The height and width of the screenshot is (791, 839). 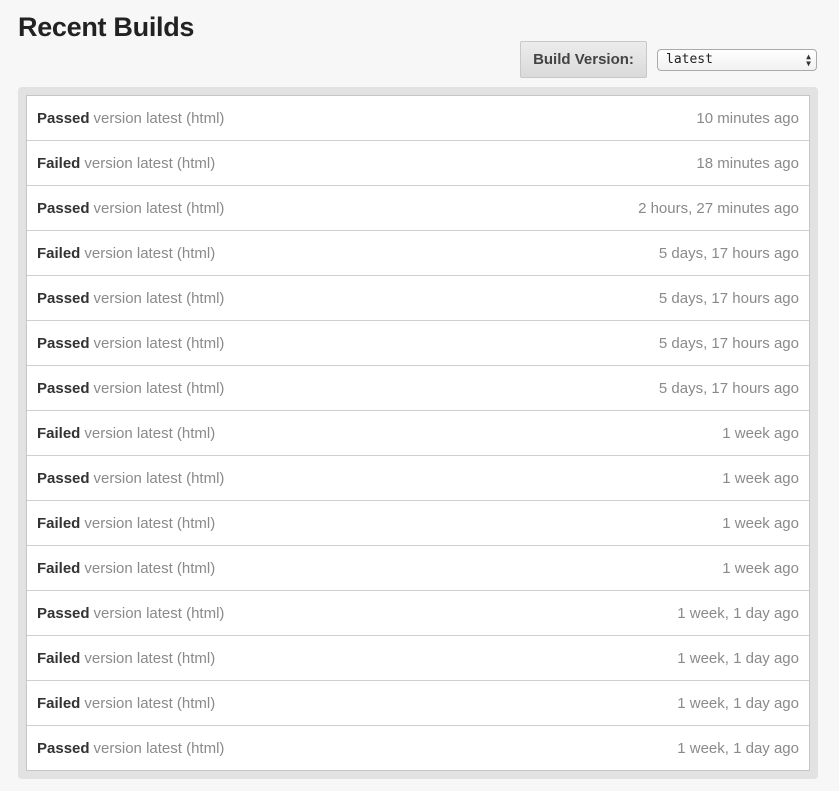 I want to click on build-version-label: Build Version:, so click(x=583, y=59).